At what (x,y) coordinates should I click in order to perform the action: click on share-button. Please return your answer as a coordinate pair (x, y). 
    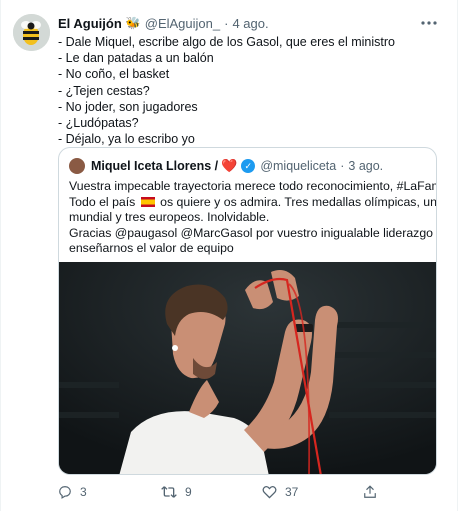
    Looking at the image, I should click on (374, 492).